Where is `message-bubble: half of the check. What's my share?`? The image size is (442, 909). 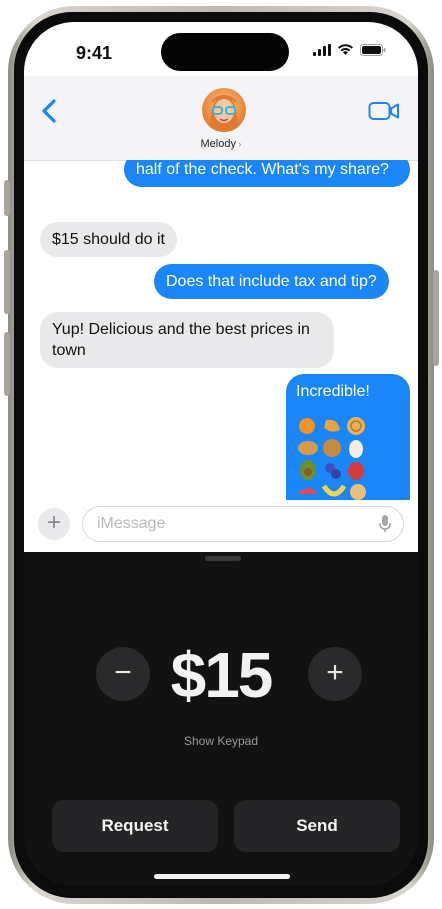
message-bubble: half of the check. What's my share? is located at coordinates (267, 173).